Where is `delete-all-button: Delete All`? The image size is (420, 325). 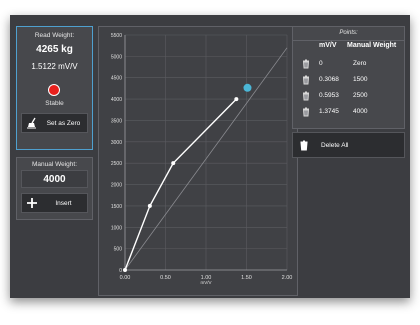 delete-all-button: Delete All is located at coordinates (348, 145).